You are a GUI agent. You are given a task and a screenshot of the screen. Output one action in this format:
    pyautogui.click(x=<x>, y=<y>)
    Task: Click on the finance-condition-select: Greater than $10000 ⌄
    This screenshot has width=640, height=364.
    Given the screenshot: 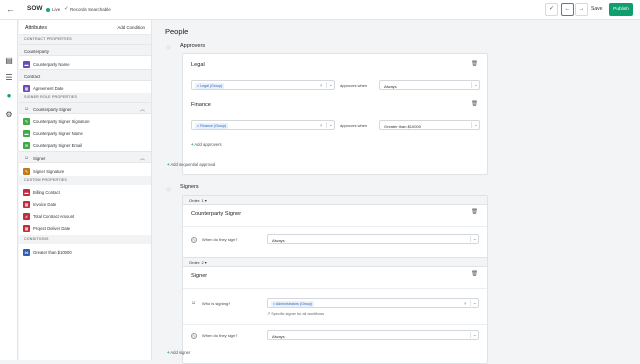 What is the action you would take?
    pyautogui.click(x=429, y=125)
    